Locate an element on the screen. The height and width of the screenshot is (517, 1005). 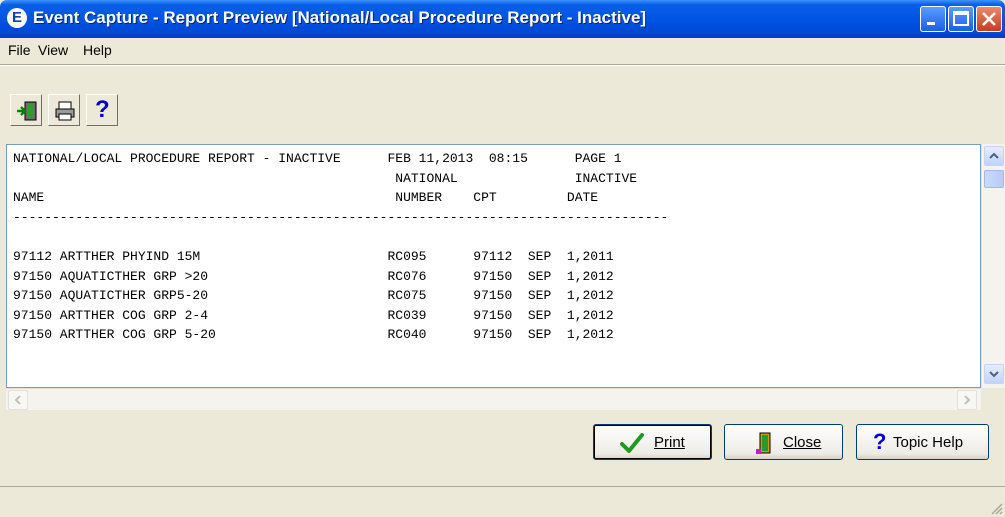
menu-bar: File View Help is located at coordinates (502, 50).